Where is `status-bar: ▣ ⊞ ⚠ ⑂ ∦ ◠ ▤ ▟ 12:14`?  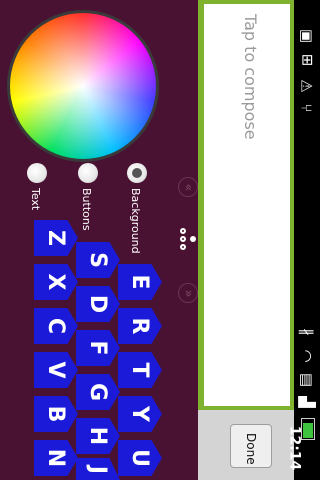 status-bar: ▣ ⊞ ⚠ ⑂ ∦ ◠ ▤ ▟ 12:14 is located at coordinates (303, 240).